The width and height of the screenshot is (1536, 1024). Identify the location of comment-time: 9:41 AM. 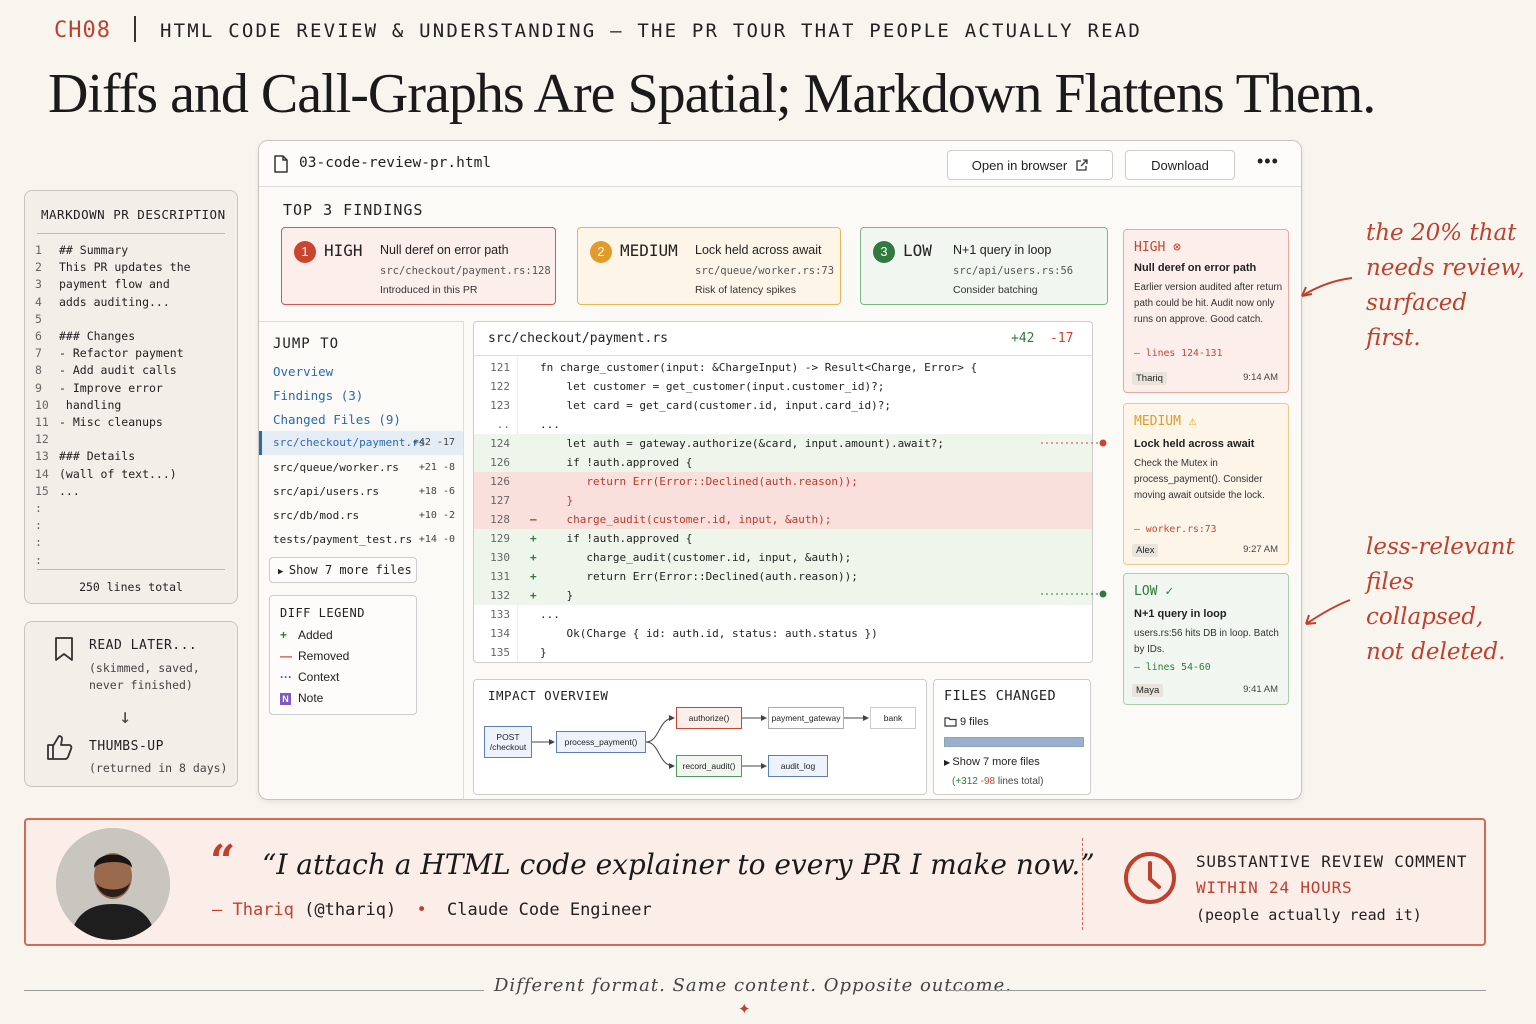
(1260, 689).